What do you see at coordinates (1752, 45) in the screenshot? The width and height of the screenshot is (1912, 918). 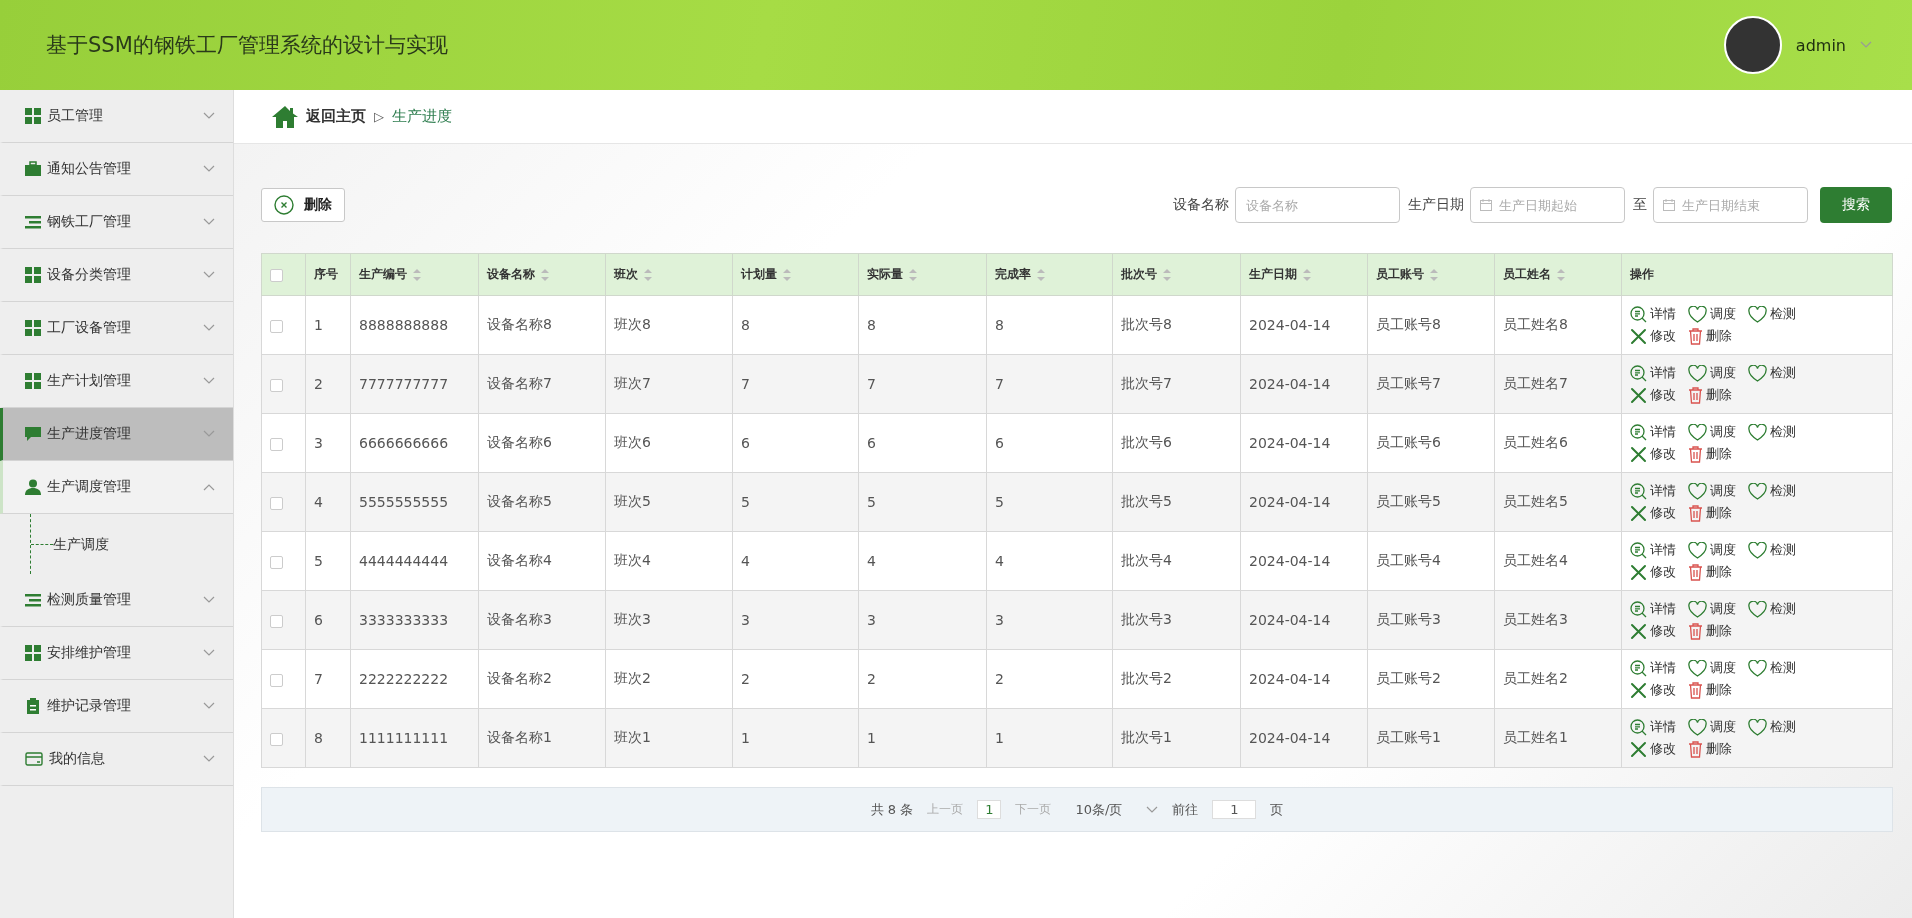 I see `avatar` at bounding box center [1752, 45].